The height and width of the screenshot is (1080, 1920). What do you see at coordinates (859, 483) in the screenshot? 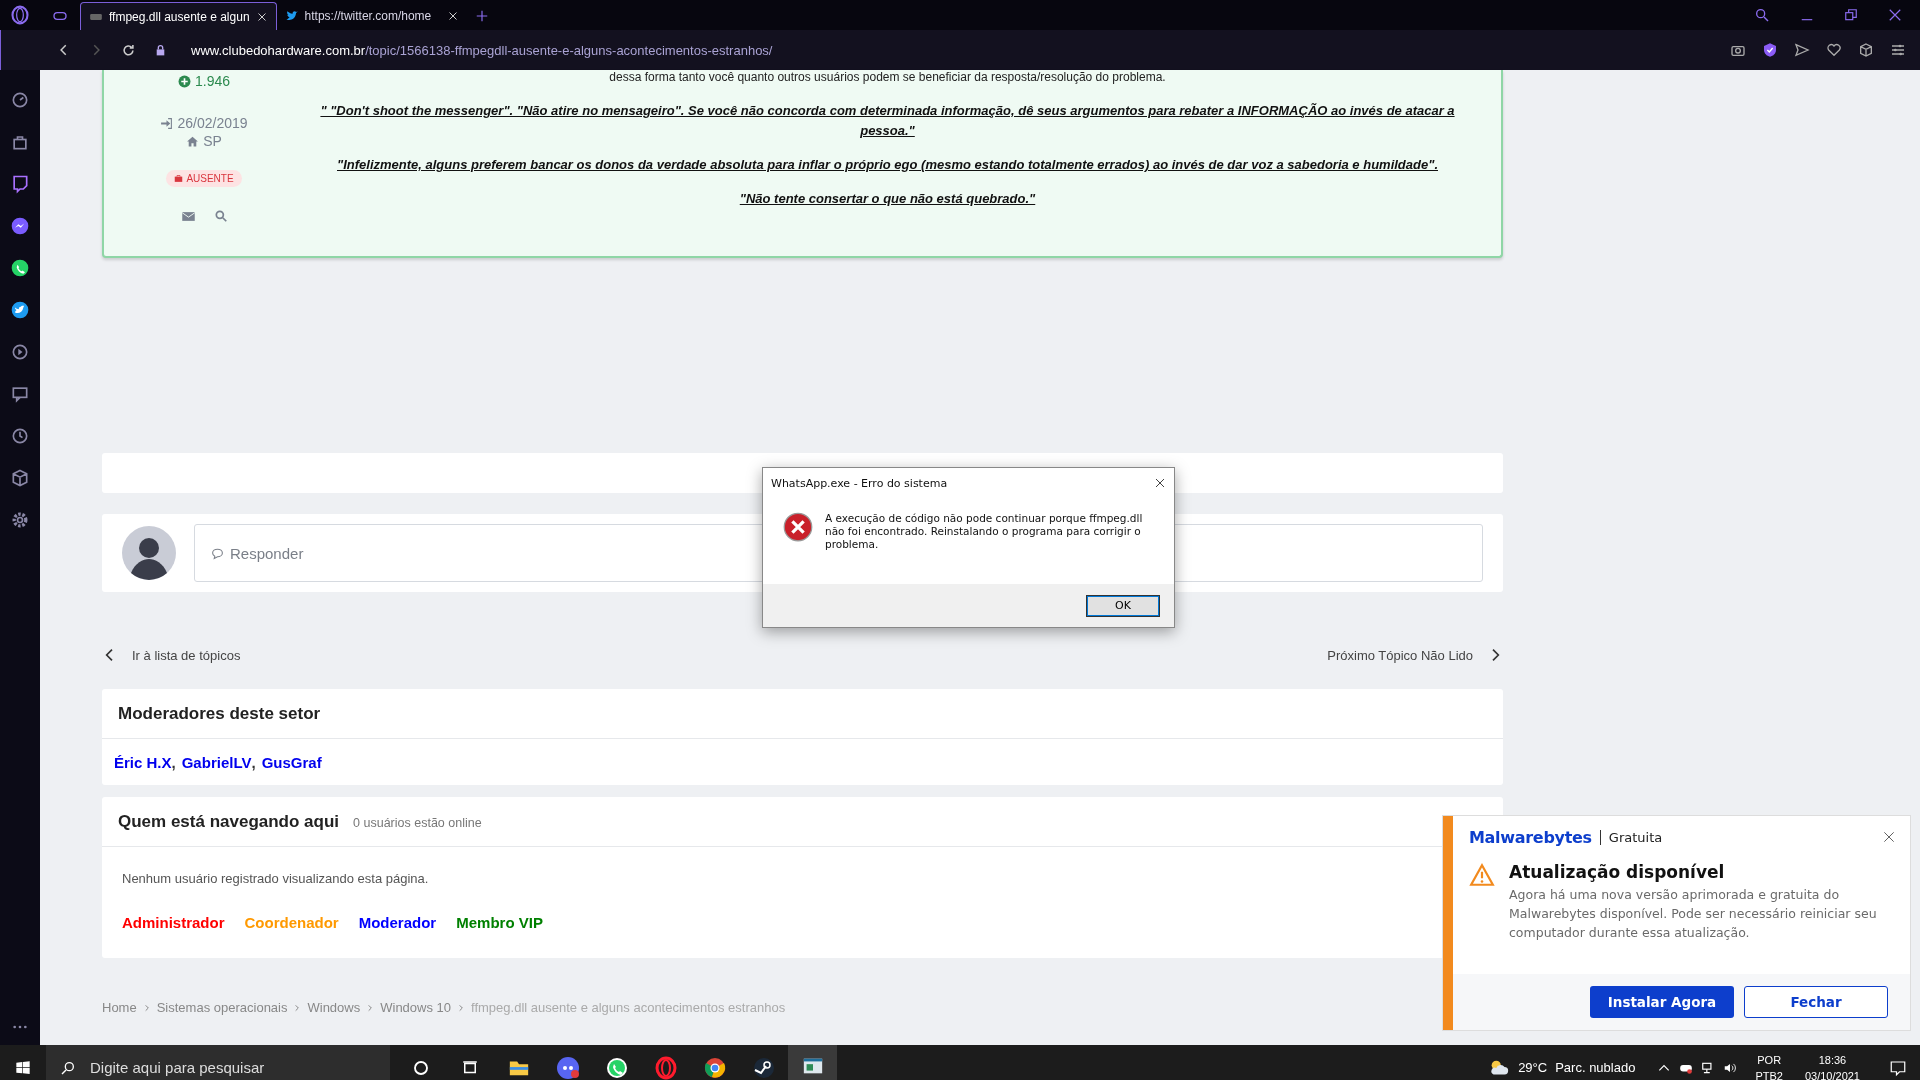
I see `dialog-title: WhatsApp.exe - Erro do sistema` at bounding box center [859, 483].